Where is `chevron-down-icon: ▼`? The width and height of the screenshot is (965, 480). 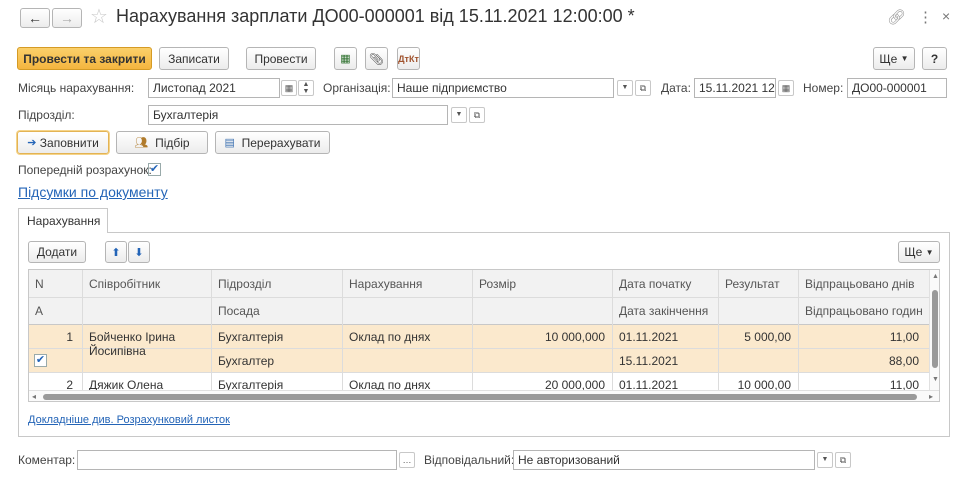 chevron-down-icon: ▼ is located at coordinates (904, 58).